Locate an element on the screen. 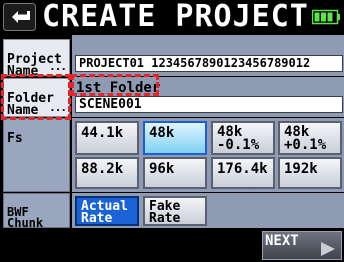 The width and height of the screenshot is (344, 262). fs-176-4k-label: 176.4k is located at coordinates (242, 169).